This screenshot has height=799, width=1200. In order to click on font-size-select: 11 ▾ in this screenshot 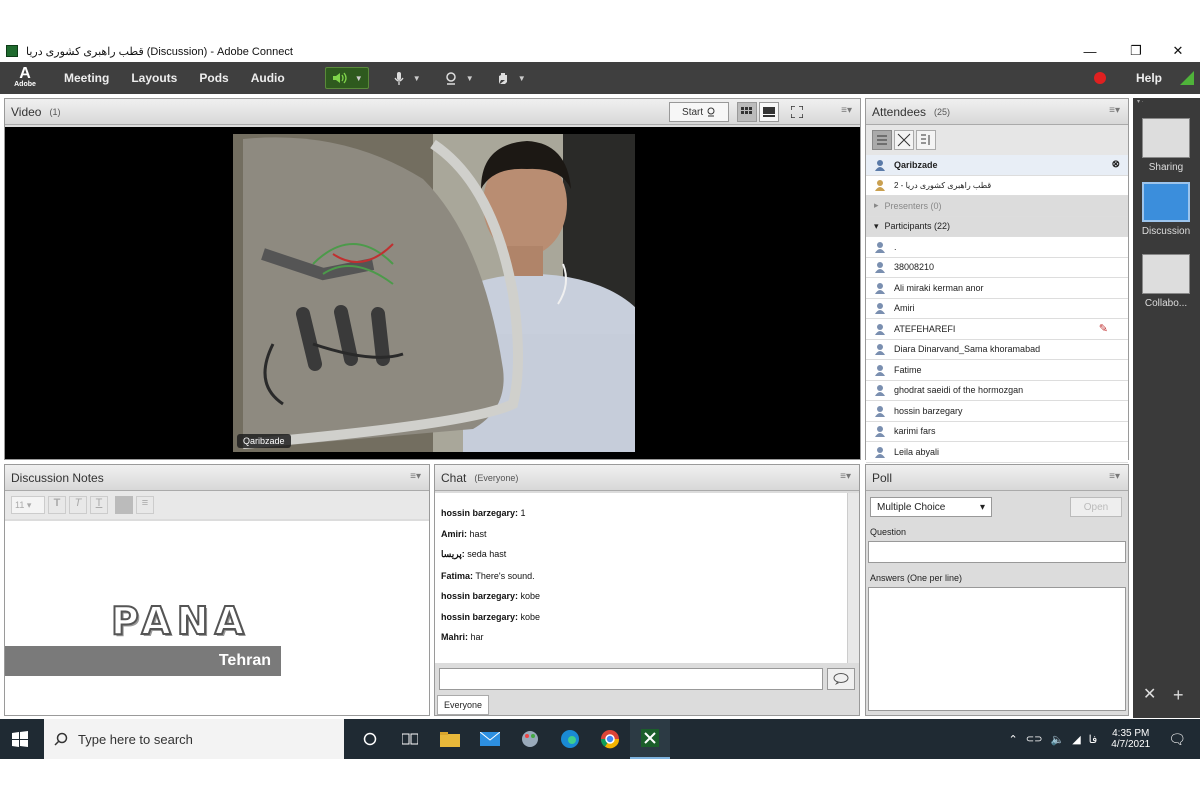, I will do `click(28, 505)`.